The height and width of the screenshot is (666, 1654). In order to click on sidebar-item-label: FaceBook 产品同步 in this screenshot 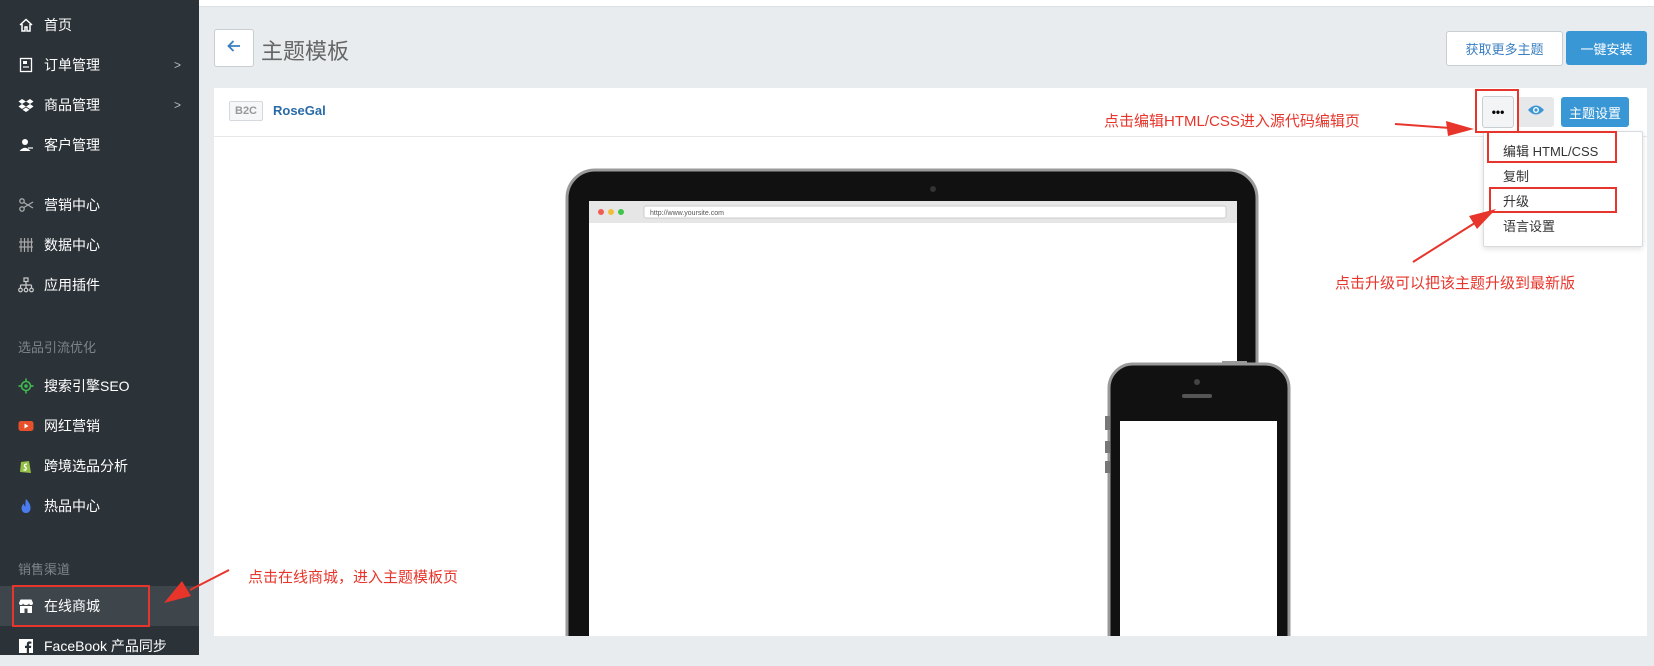, I will do `click(105, 646)`.